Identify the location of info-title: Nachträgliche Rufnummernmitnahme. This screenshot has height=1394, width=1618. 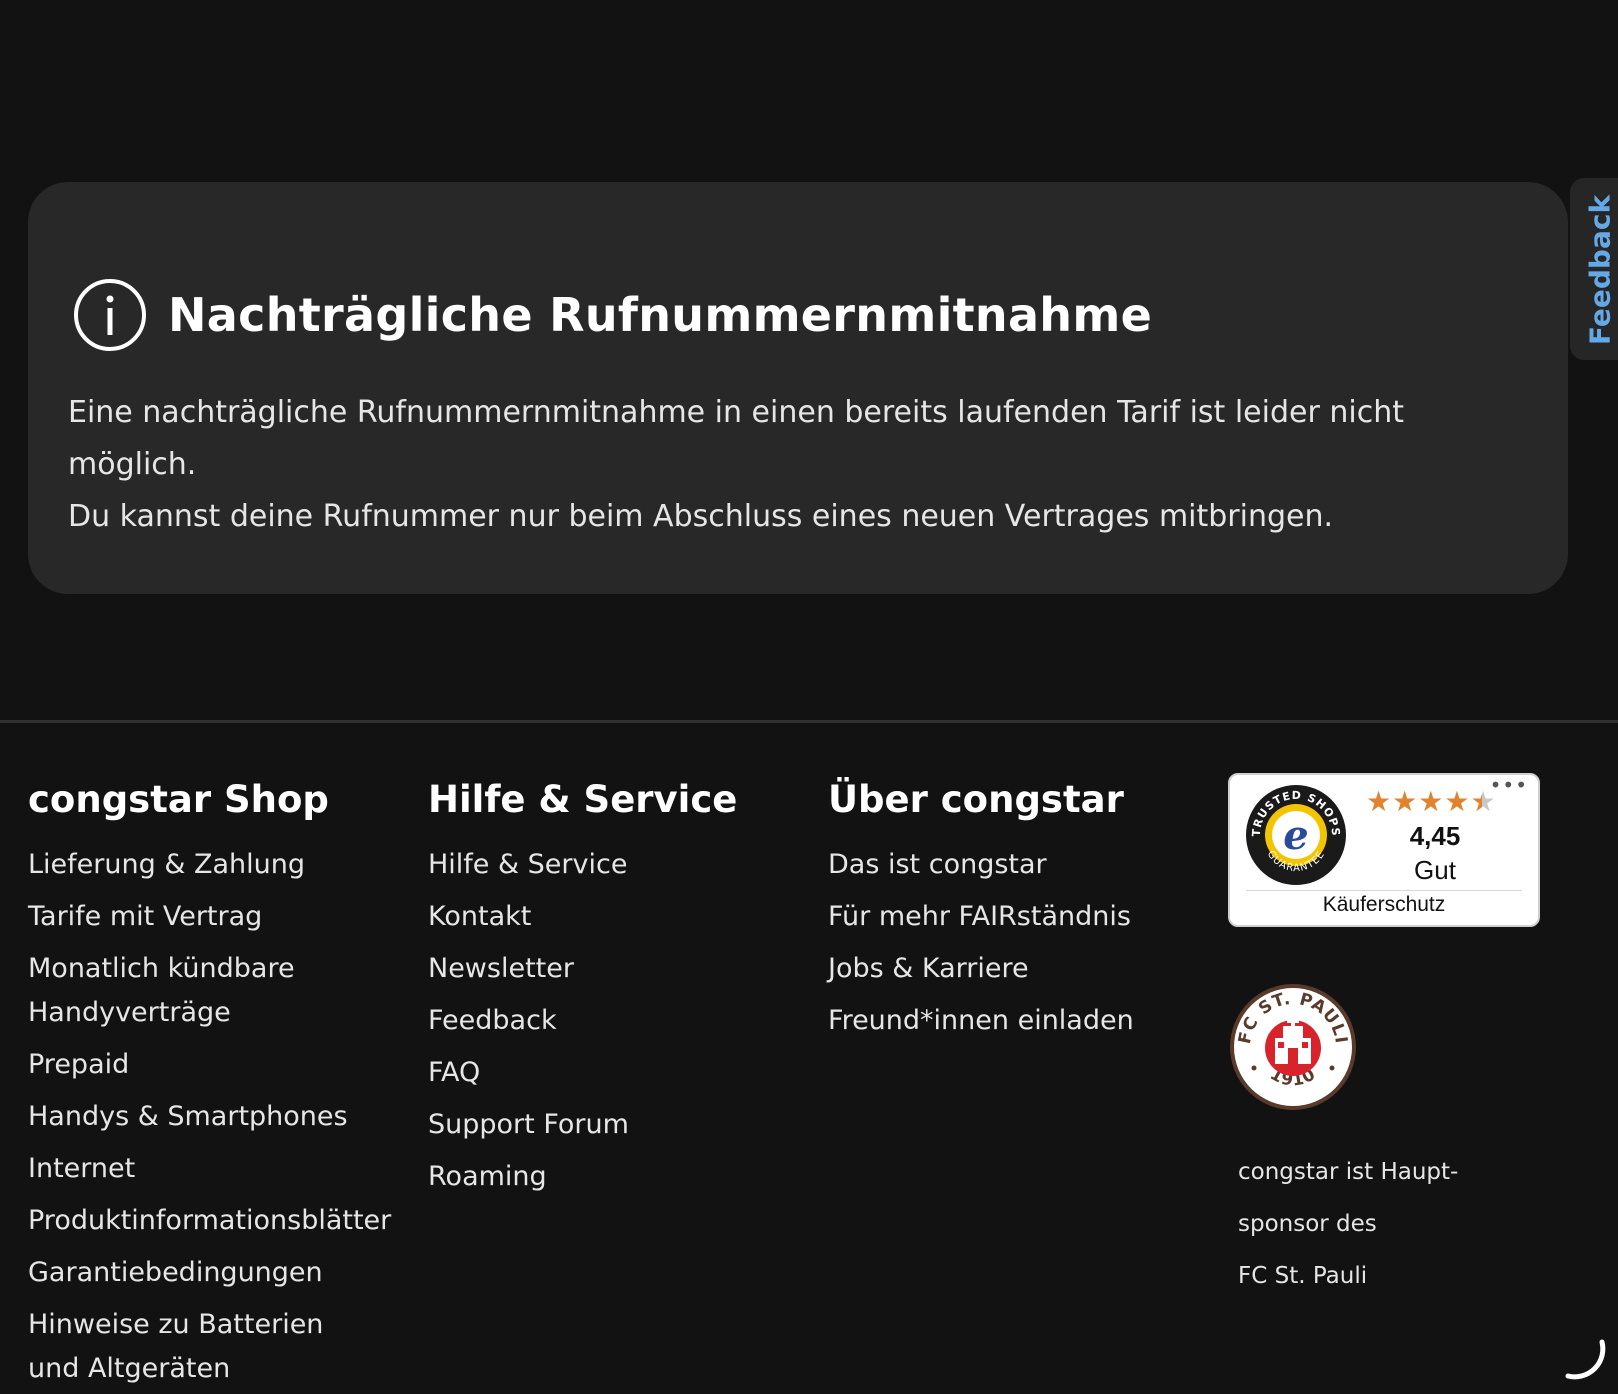
(660, 315).